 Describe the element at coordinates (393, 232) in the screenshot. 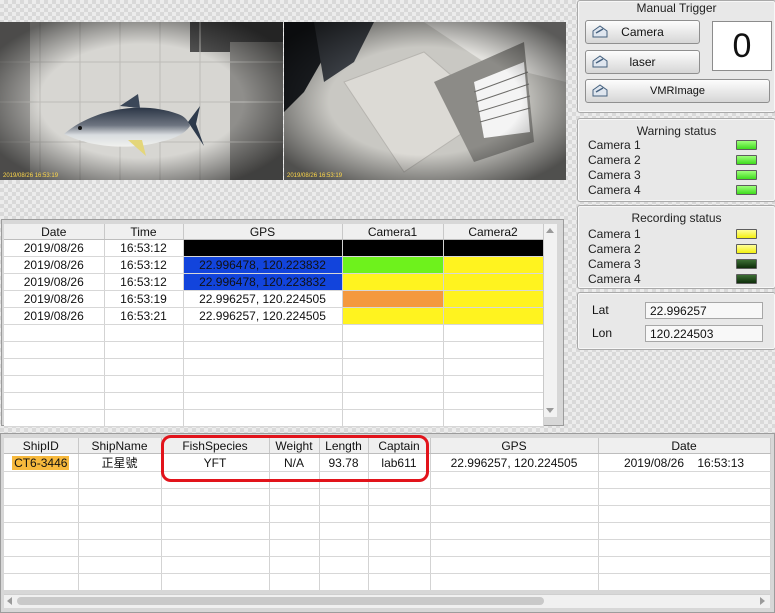

I see `header-camera1: Camera1` at that location.